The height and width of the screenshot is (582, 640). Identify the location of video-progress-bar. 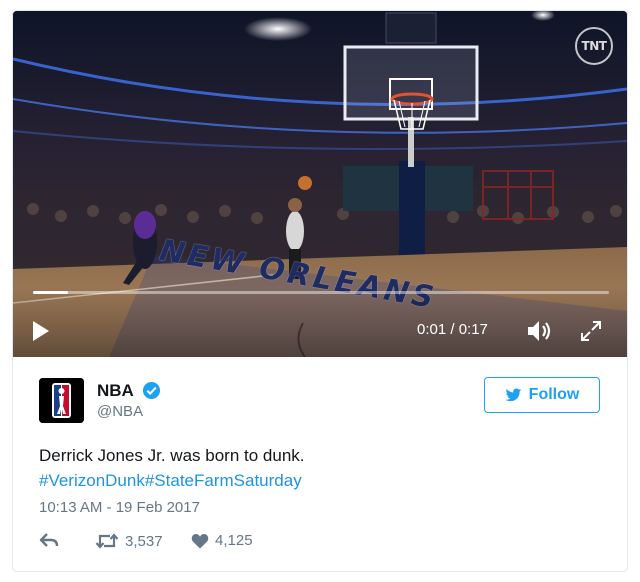
(321, 292).